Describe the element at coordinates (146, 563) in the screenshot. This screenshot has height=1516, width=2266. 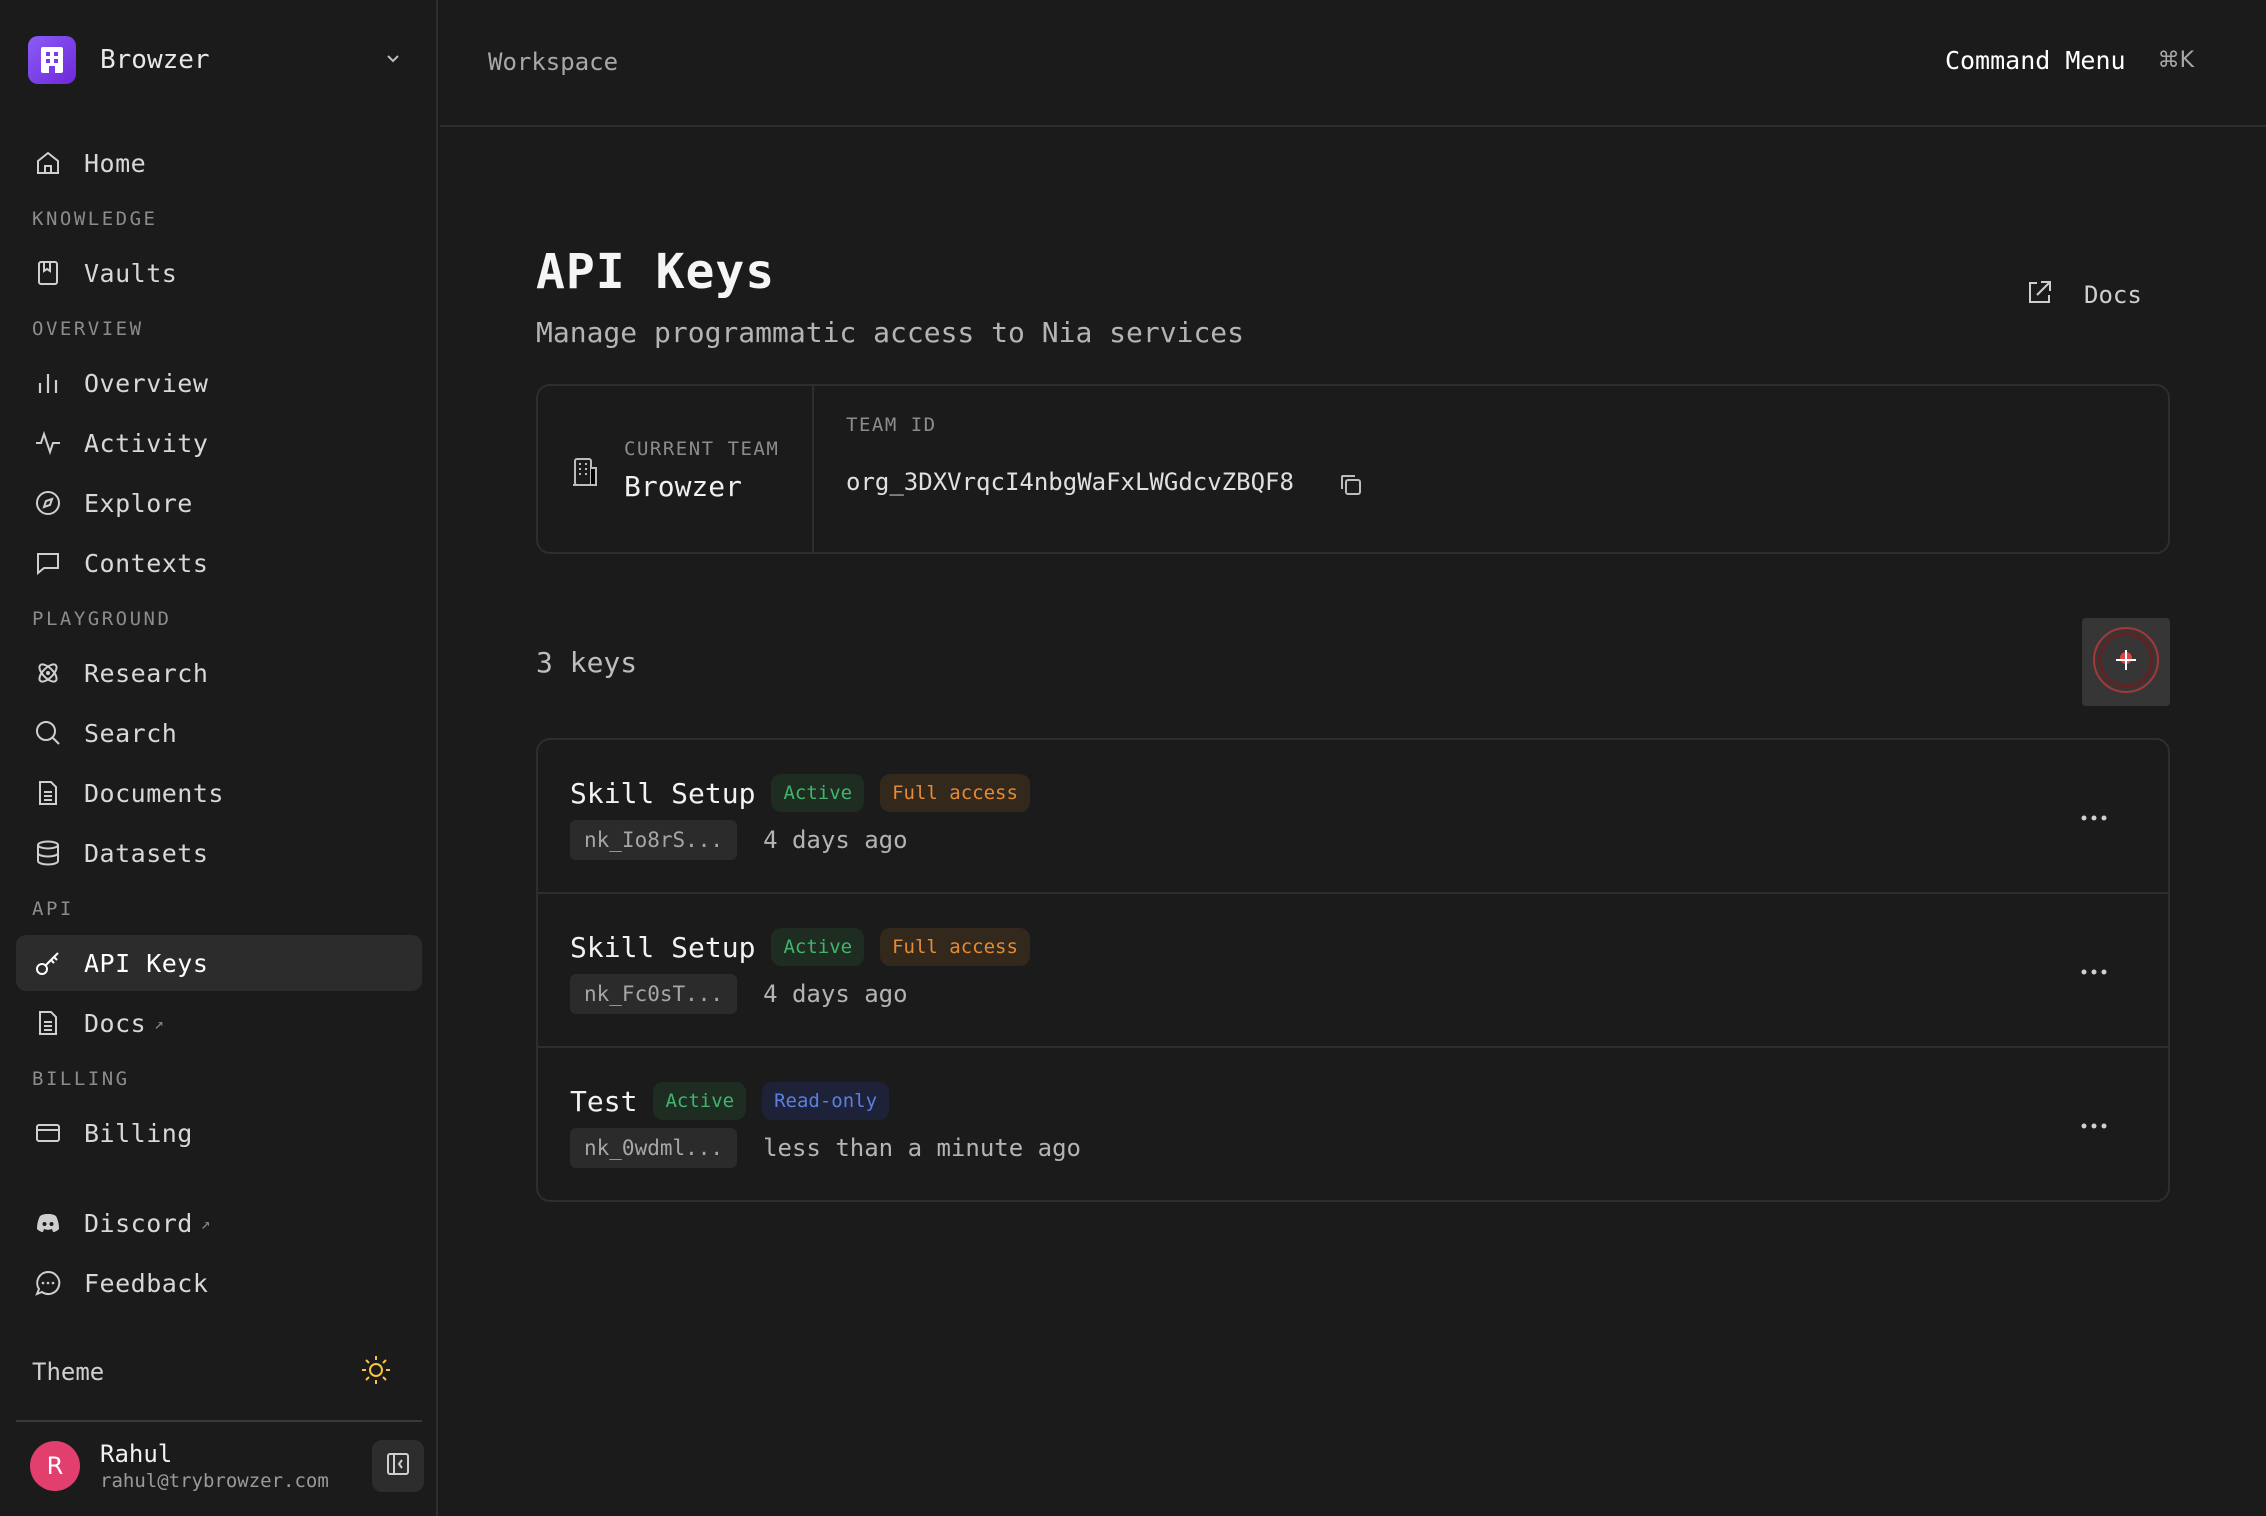
I see `sidebar-item-label: Contexts` at that location.